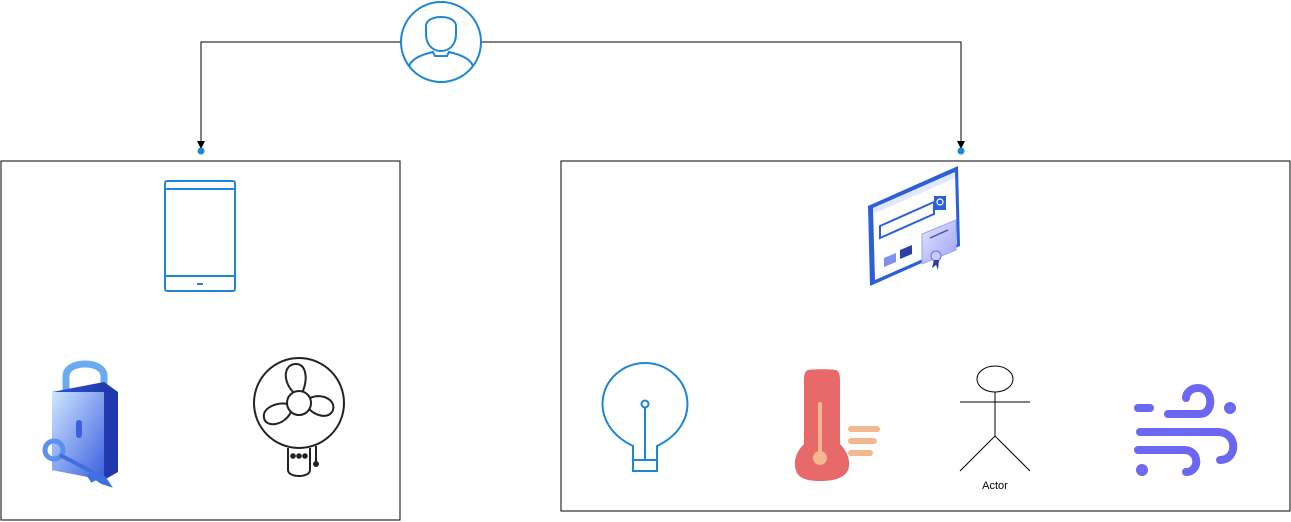 This screenshot has height=522, width=1291. Describe the element at coordinates (201, 151) in the screenshot. I see `connector-endpoint-left` at that location.